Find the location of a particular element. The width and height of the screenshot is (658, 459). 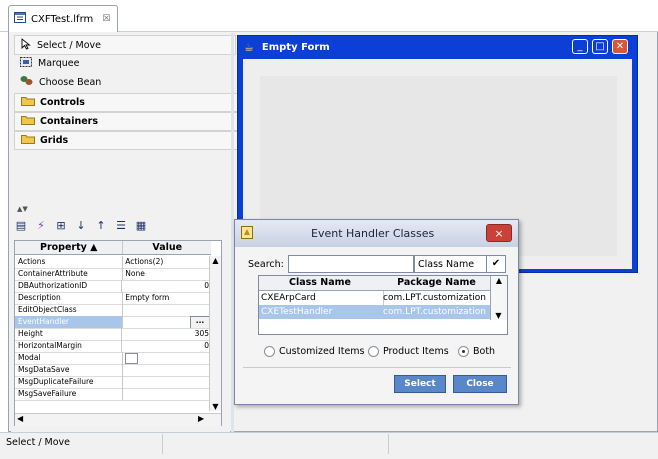

palette-marquee: Marquee is located at coordinates (124, 63).